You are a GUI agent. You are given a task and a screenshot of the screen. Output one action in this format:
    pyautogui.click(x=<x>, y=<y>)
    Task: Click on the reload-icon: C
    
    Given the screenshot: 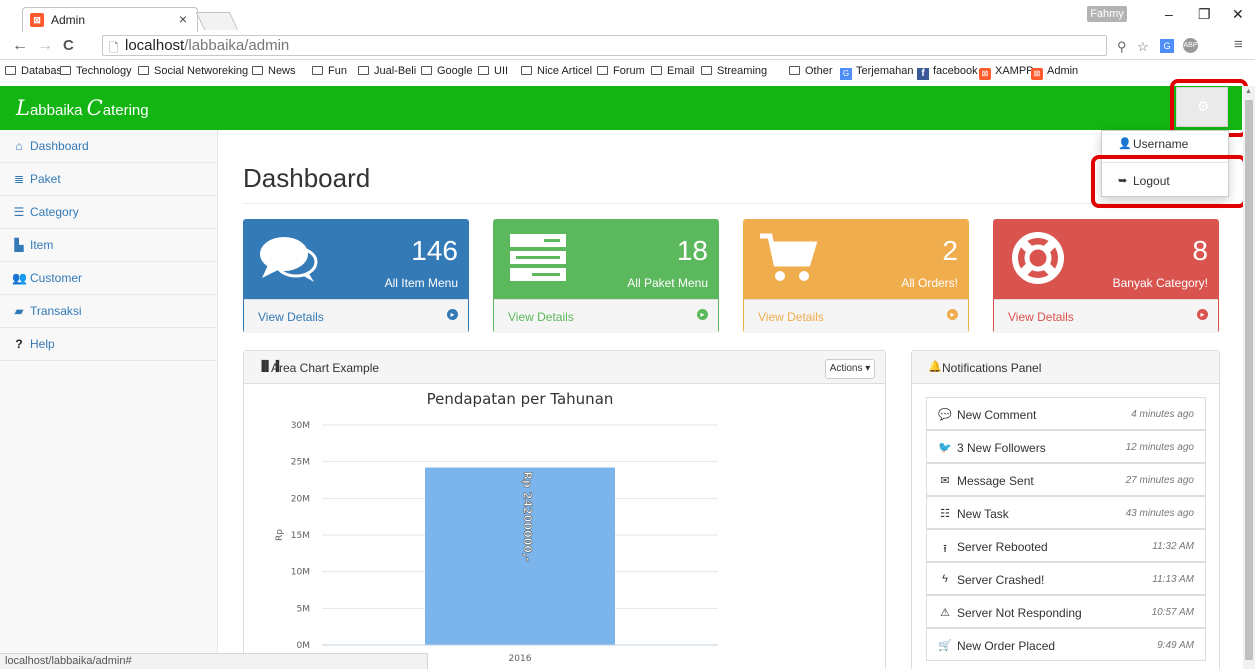 What is the action you would take?
    pyautogui.click(x=68, y=45)
    